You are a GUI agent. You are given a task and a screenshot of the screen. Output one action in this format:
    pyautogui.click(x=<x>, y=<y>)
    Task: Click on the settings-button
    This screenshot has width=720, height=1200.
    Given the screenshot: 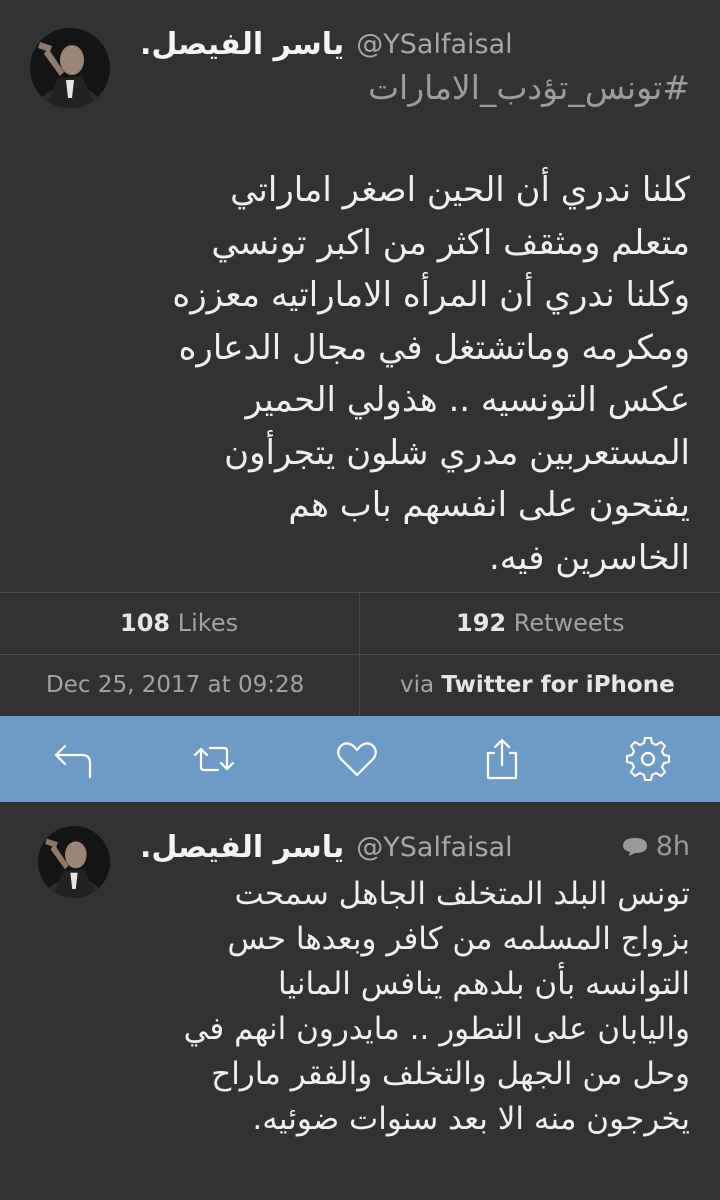 What is the action you would take?
    pyautogui.click(x=648, y=759)
    